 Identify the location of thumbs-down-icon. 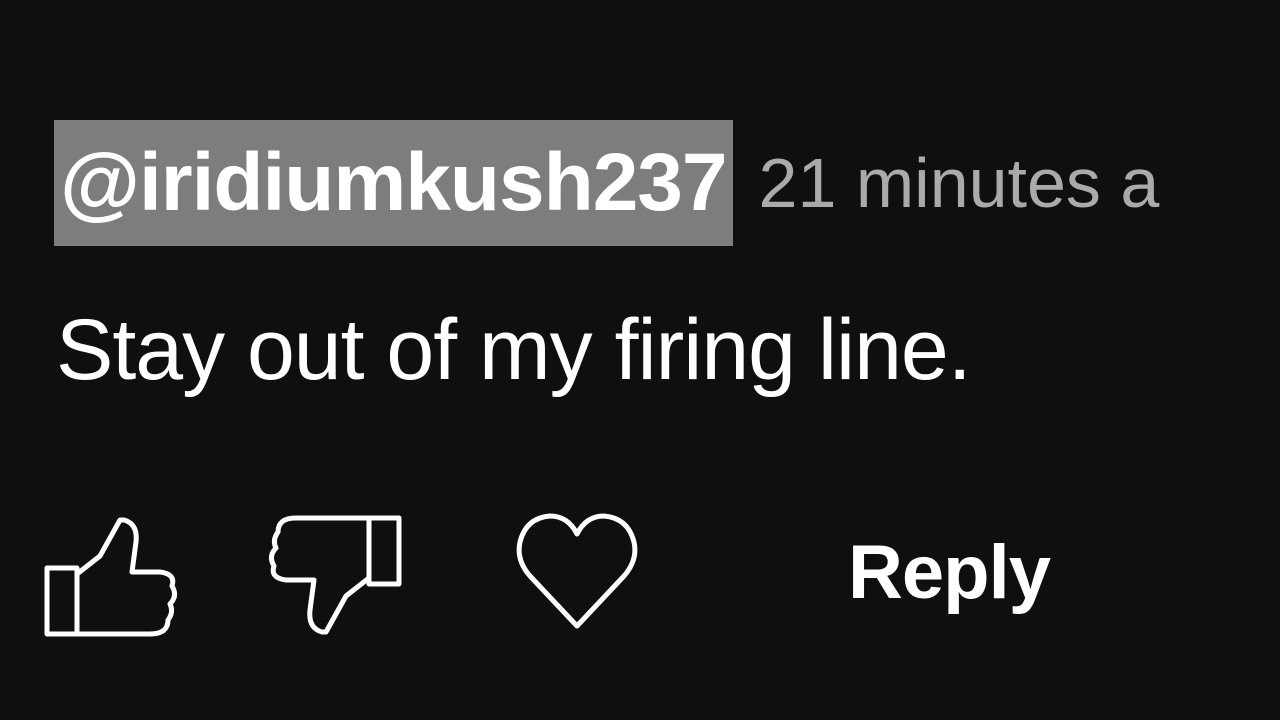
(335, 575).